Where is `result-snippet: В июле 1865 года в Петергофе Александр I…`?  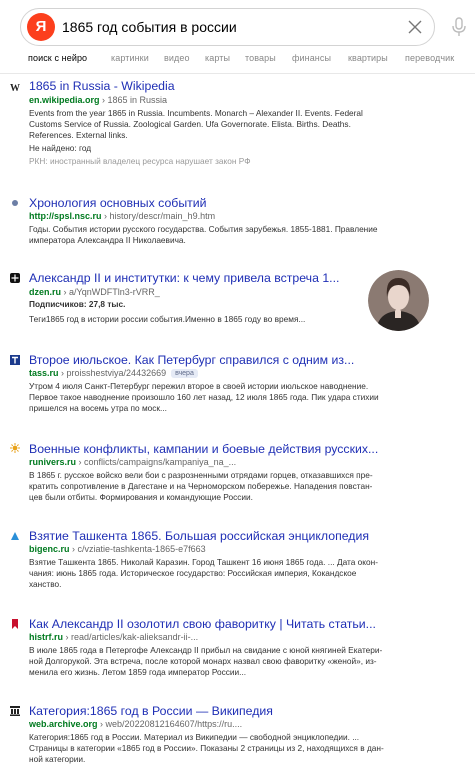
result-snippet: В июле 1865 года в Петергофе Александр I… is located at coordinates (244, 661).